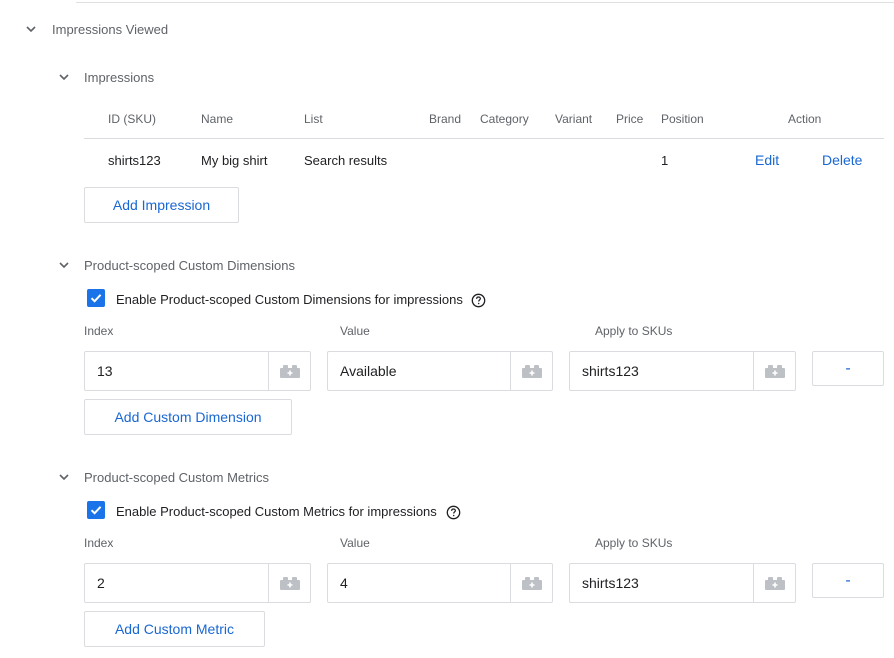 The height and width of the screenshot is (658, 894). Describe the element at coordinates (176, 477) in the screenshot. I see `metrics-title: Product-scoped Custom Metrics` at that location.